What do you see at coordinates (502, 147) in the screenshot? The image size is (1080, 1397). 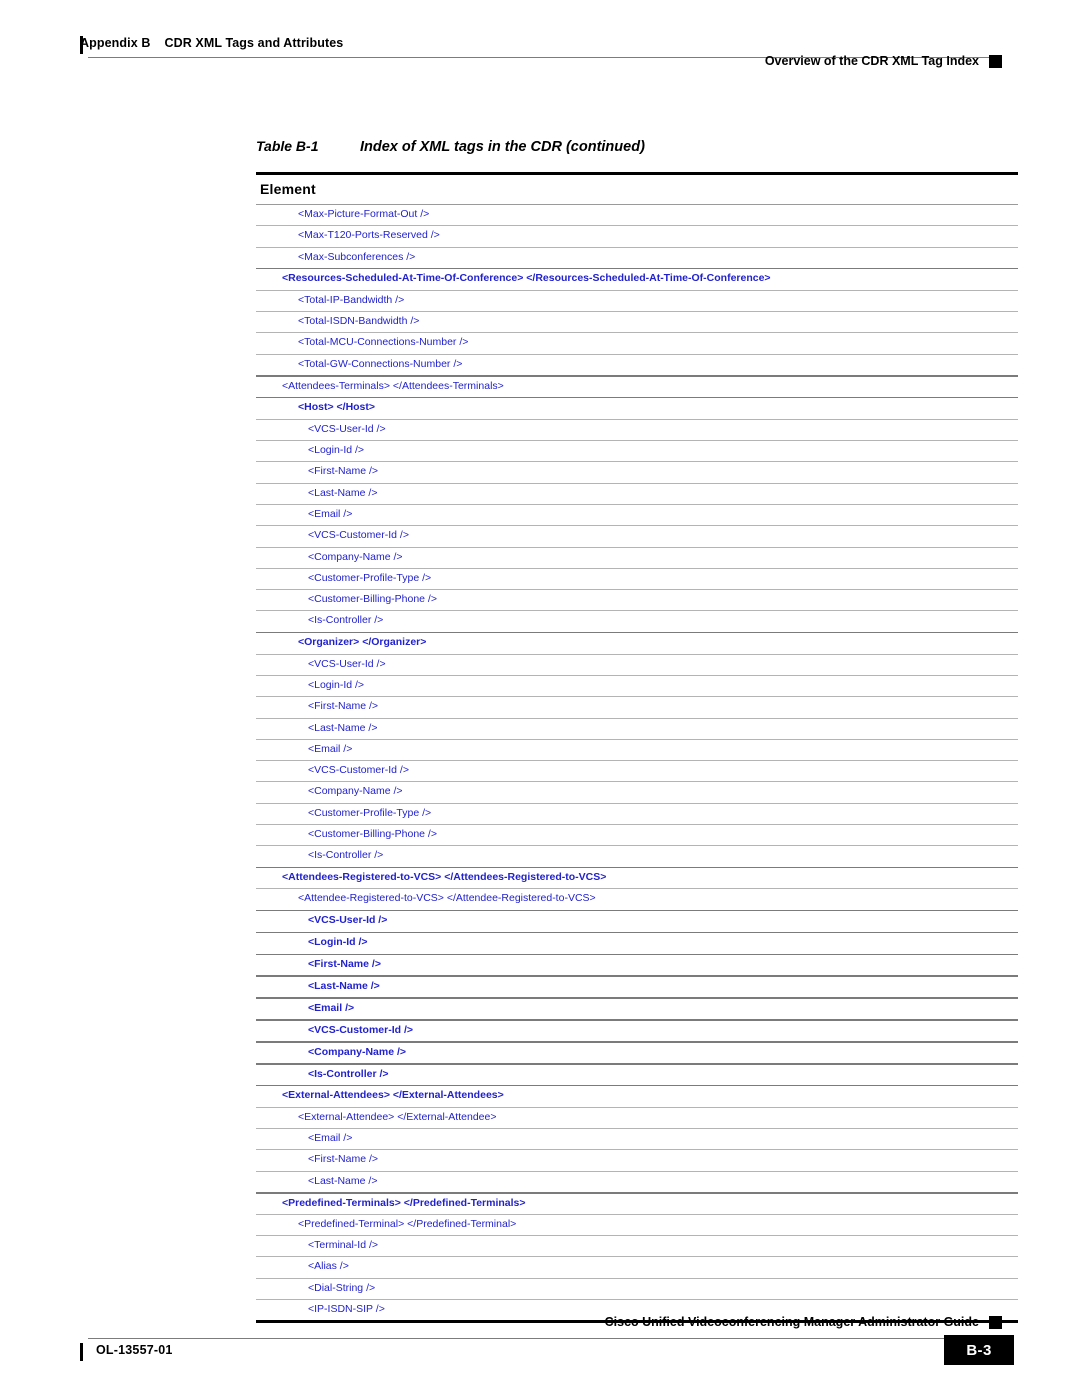 I see `table-caption-title: Index of XML tags in the CDR (continued)` at bounding box center [502, 147].